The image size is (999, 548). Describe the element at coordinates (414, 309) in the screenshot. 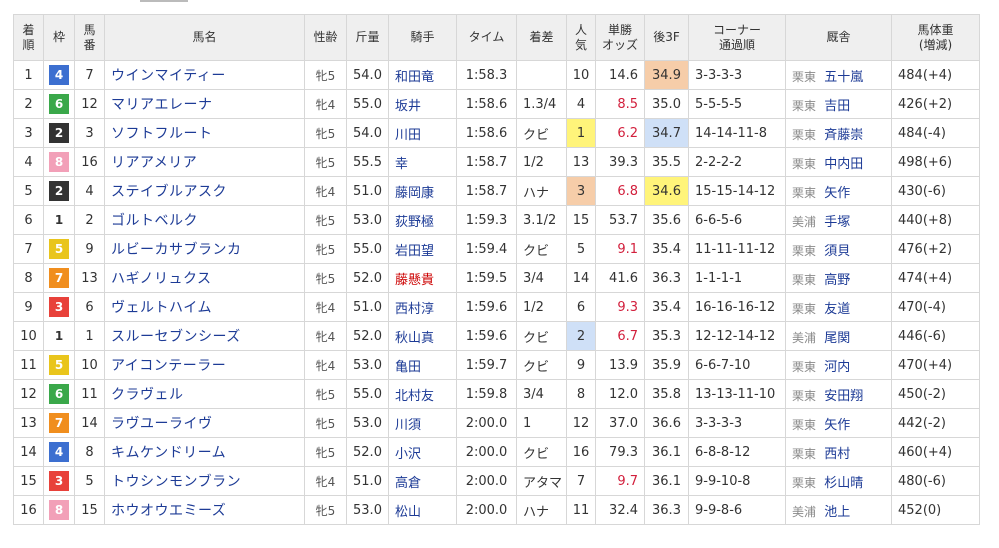

I see `jockey-link: 西村淳` at that location.